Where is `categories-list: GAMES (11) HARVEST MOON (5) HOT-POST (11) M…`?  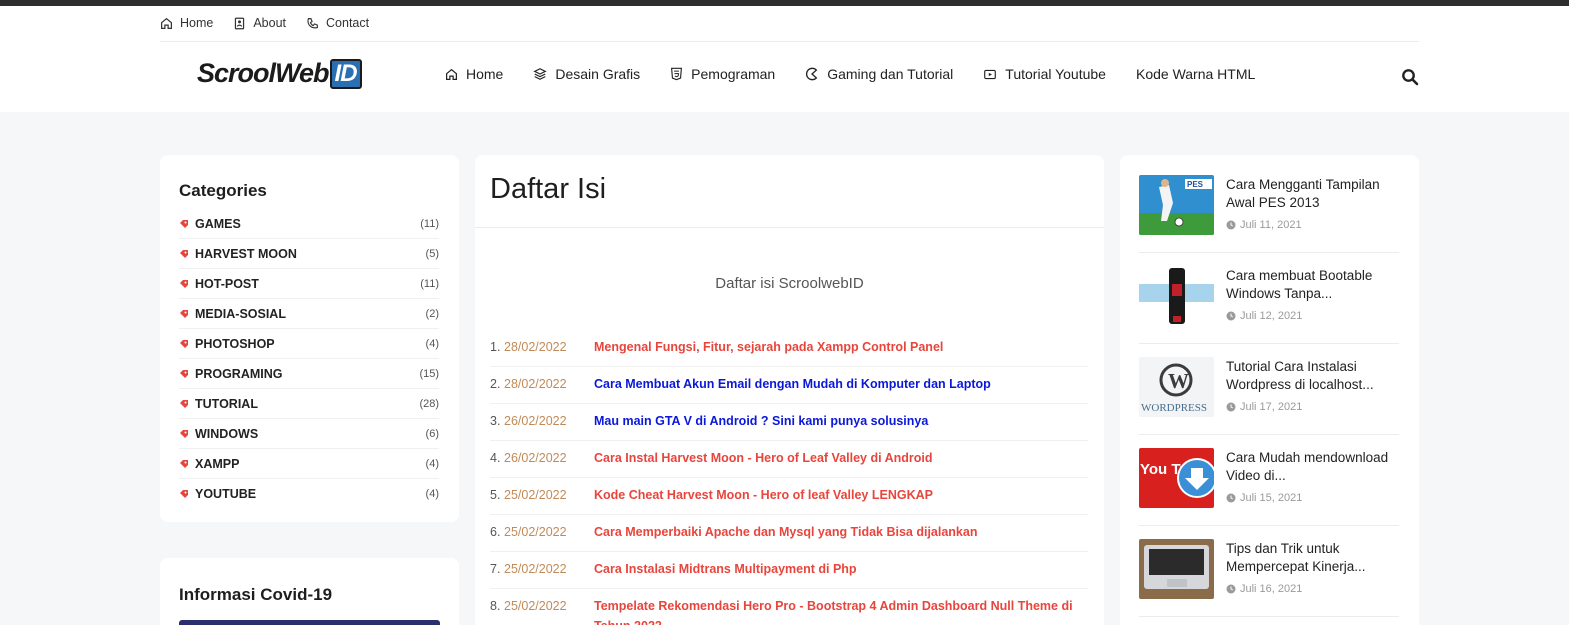 categories-list: GAMES (11) HARVEST MOON (5) HOT-POST (11) M… is located at coordinates (309, 359).